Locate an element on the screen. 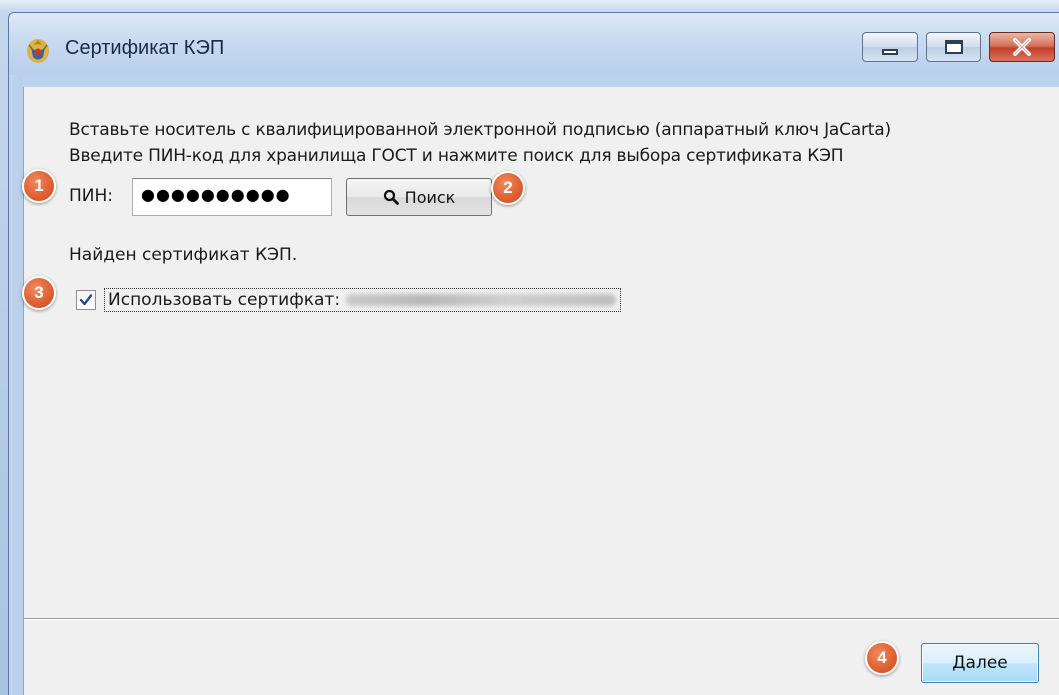 The image size is (1059, 695). use-certificate-label: Использовать сертифкат: is located at coordinates (363, 300).